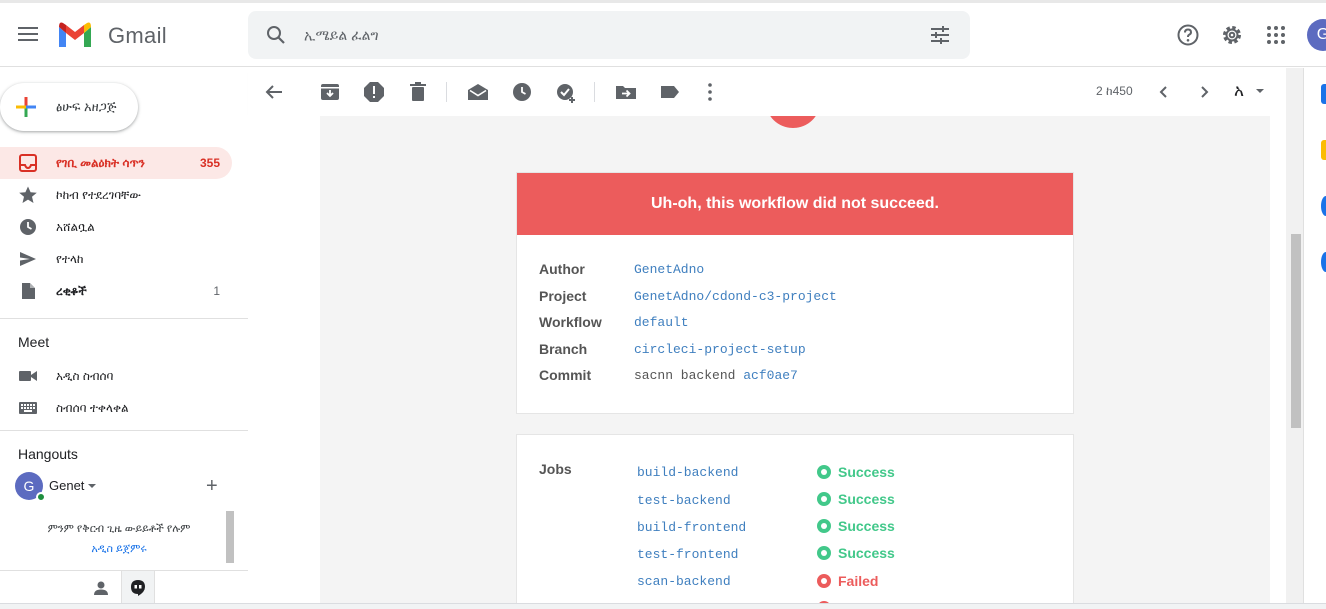 This screenshot has width=1326, height=609. I want to click on job-name-link: build-backend, so click(687, 472).